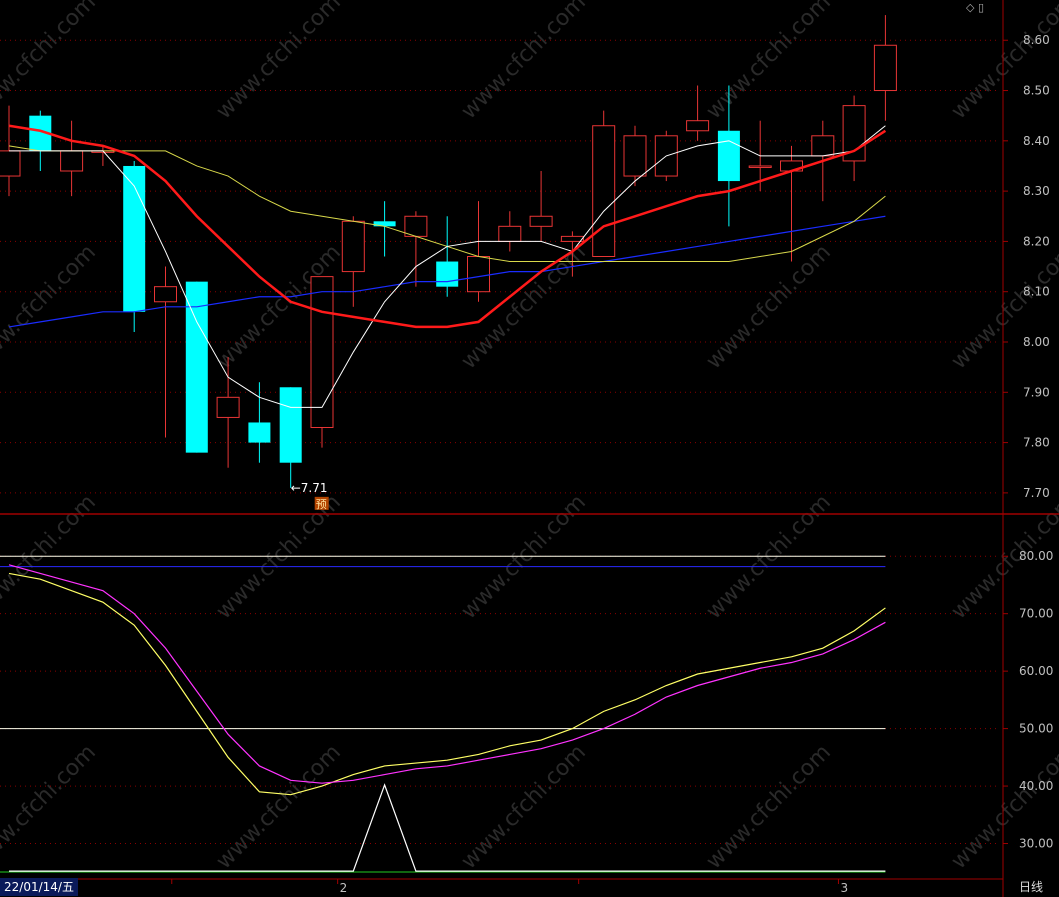 The height and width of the screenshot is (897, 1059). Describe the element at coordinates (344, 888) in the screenshot. I see `month-label: 2` at that location.